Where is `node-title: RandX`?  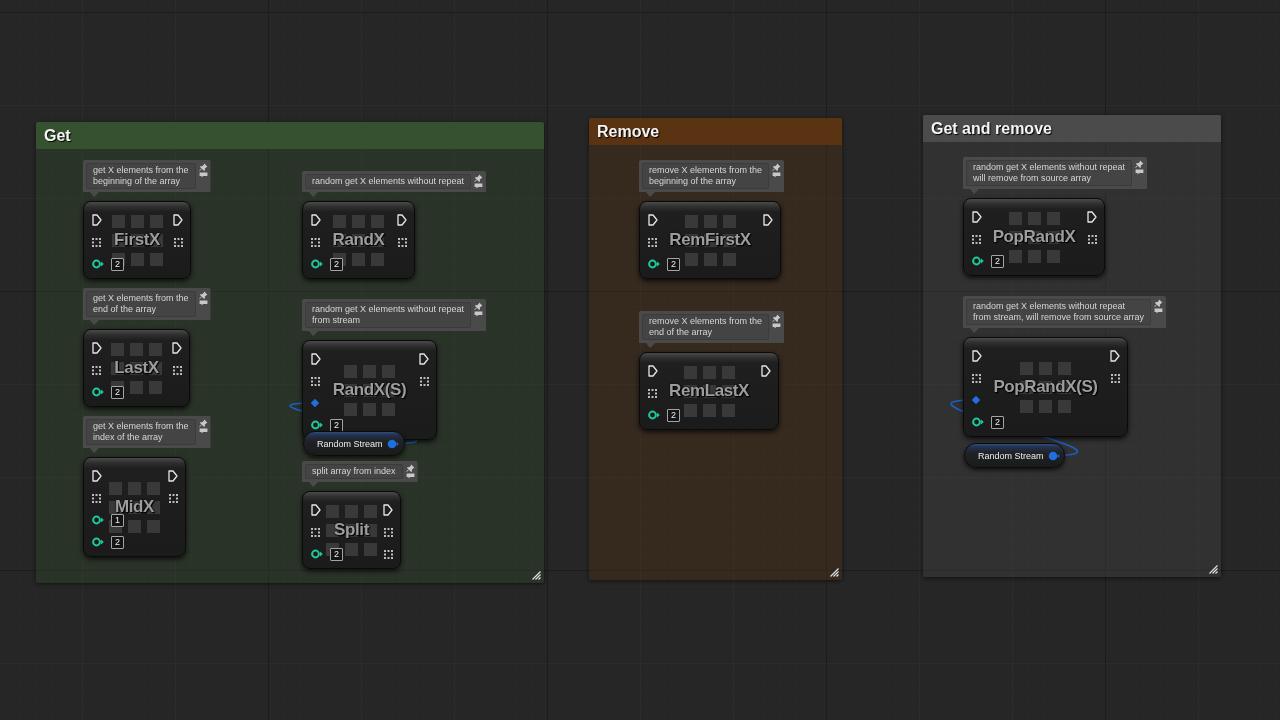 node-title: RandX is located at coordinates (358, 240).